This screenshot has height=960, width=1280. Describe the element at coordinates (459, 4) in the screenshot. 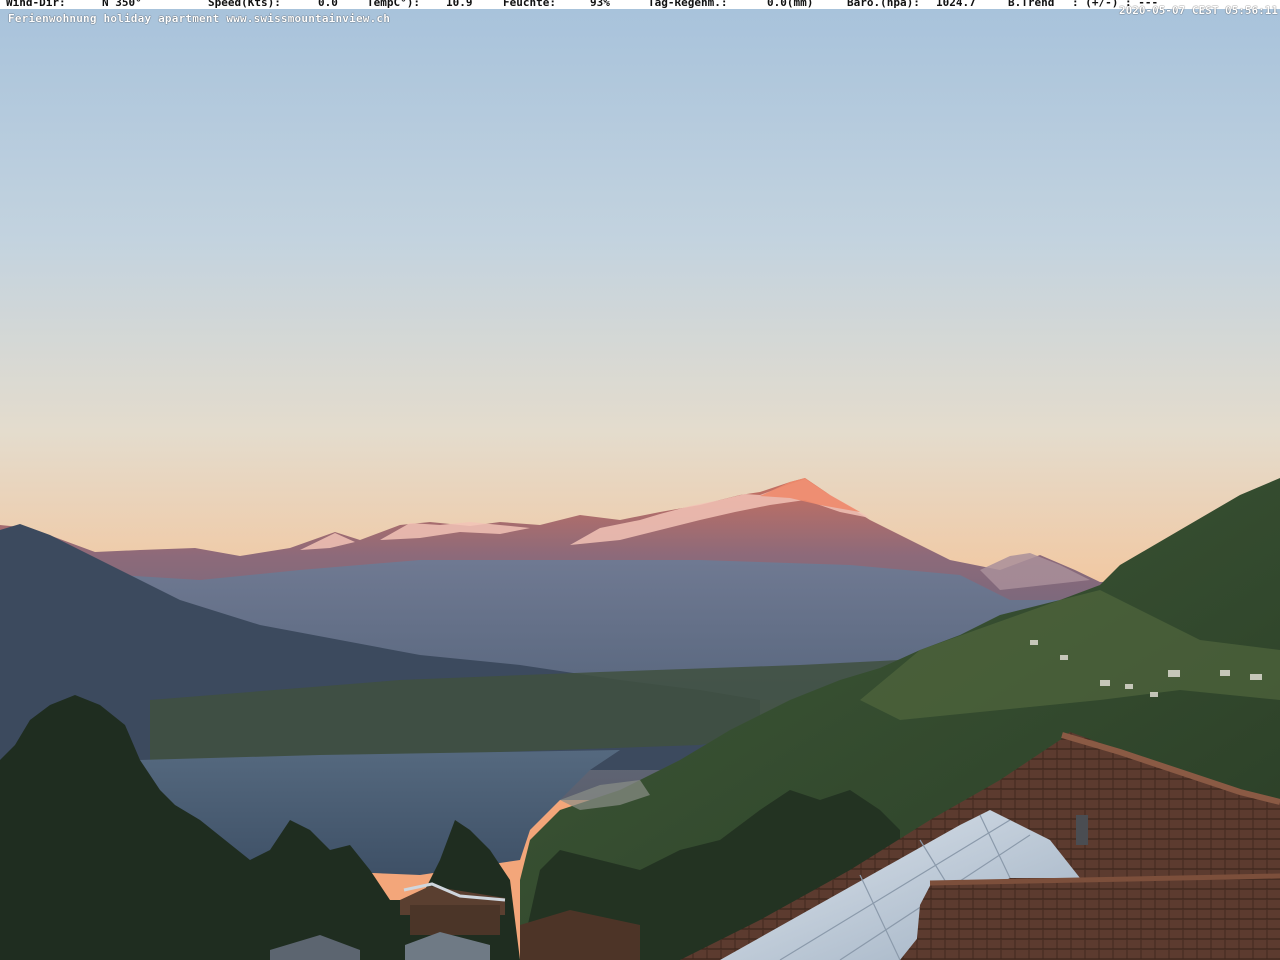

I see `temp-value: 10.9` at that location.